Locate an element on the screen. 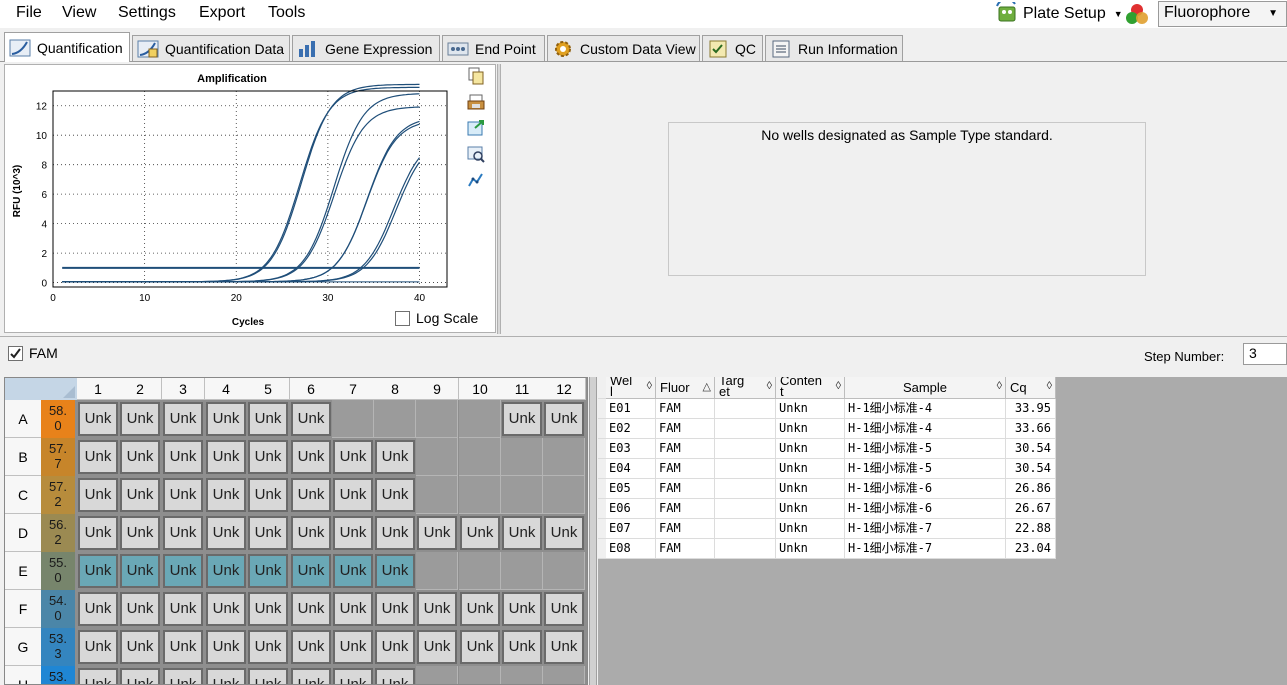 The width and height of the screenshot is (1287, 685). tab-gene-expression: Gene Expression is located at coordinates (366, 48).